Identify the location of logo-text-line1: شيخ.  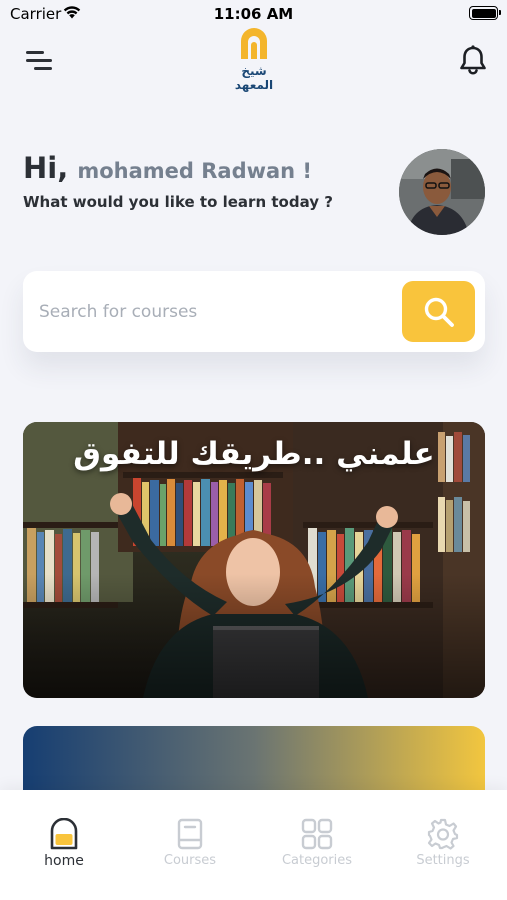
(254, 71).